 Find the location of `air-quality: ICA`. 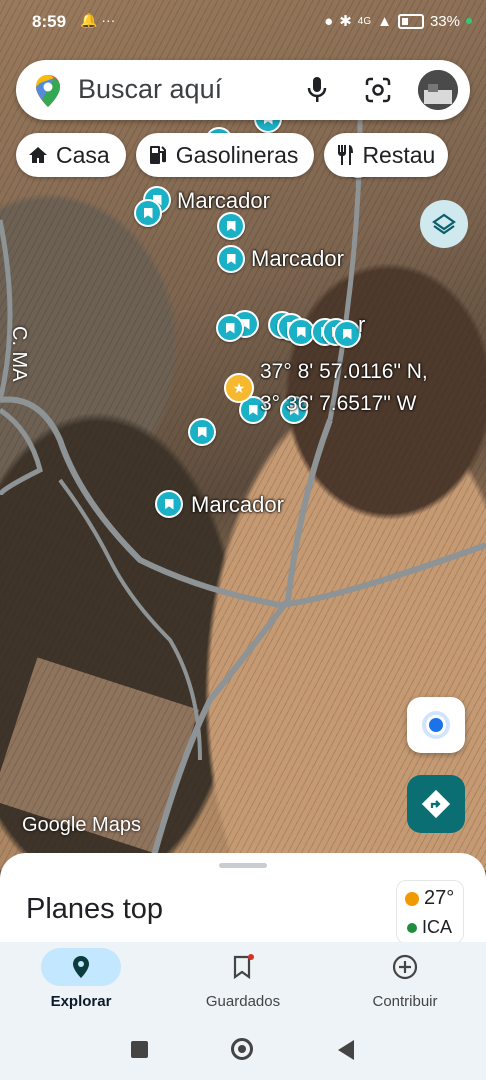

air-quality: ICA is located at coordinates (429, 927).